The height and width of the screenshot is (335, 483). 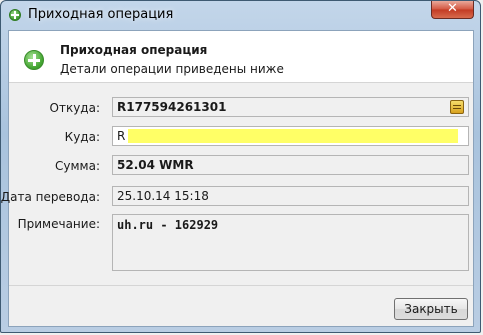 I want to click on to-field: R, so click(x=290, y=136).